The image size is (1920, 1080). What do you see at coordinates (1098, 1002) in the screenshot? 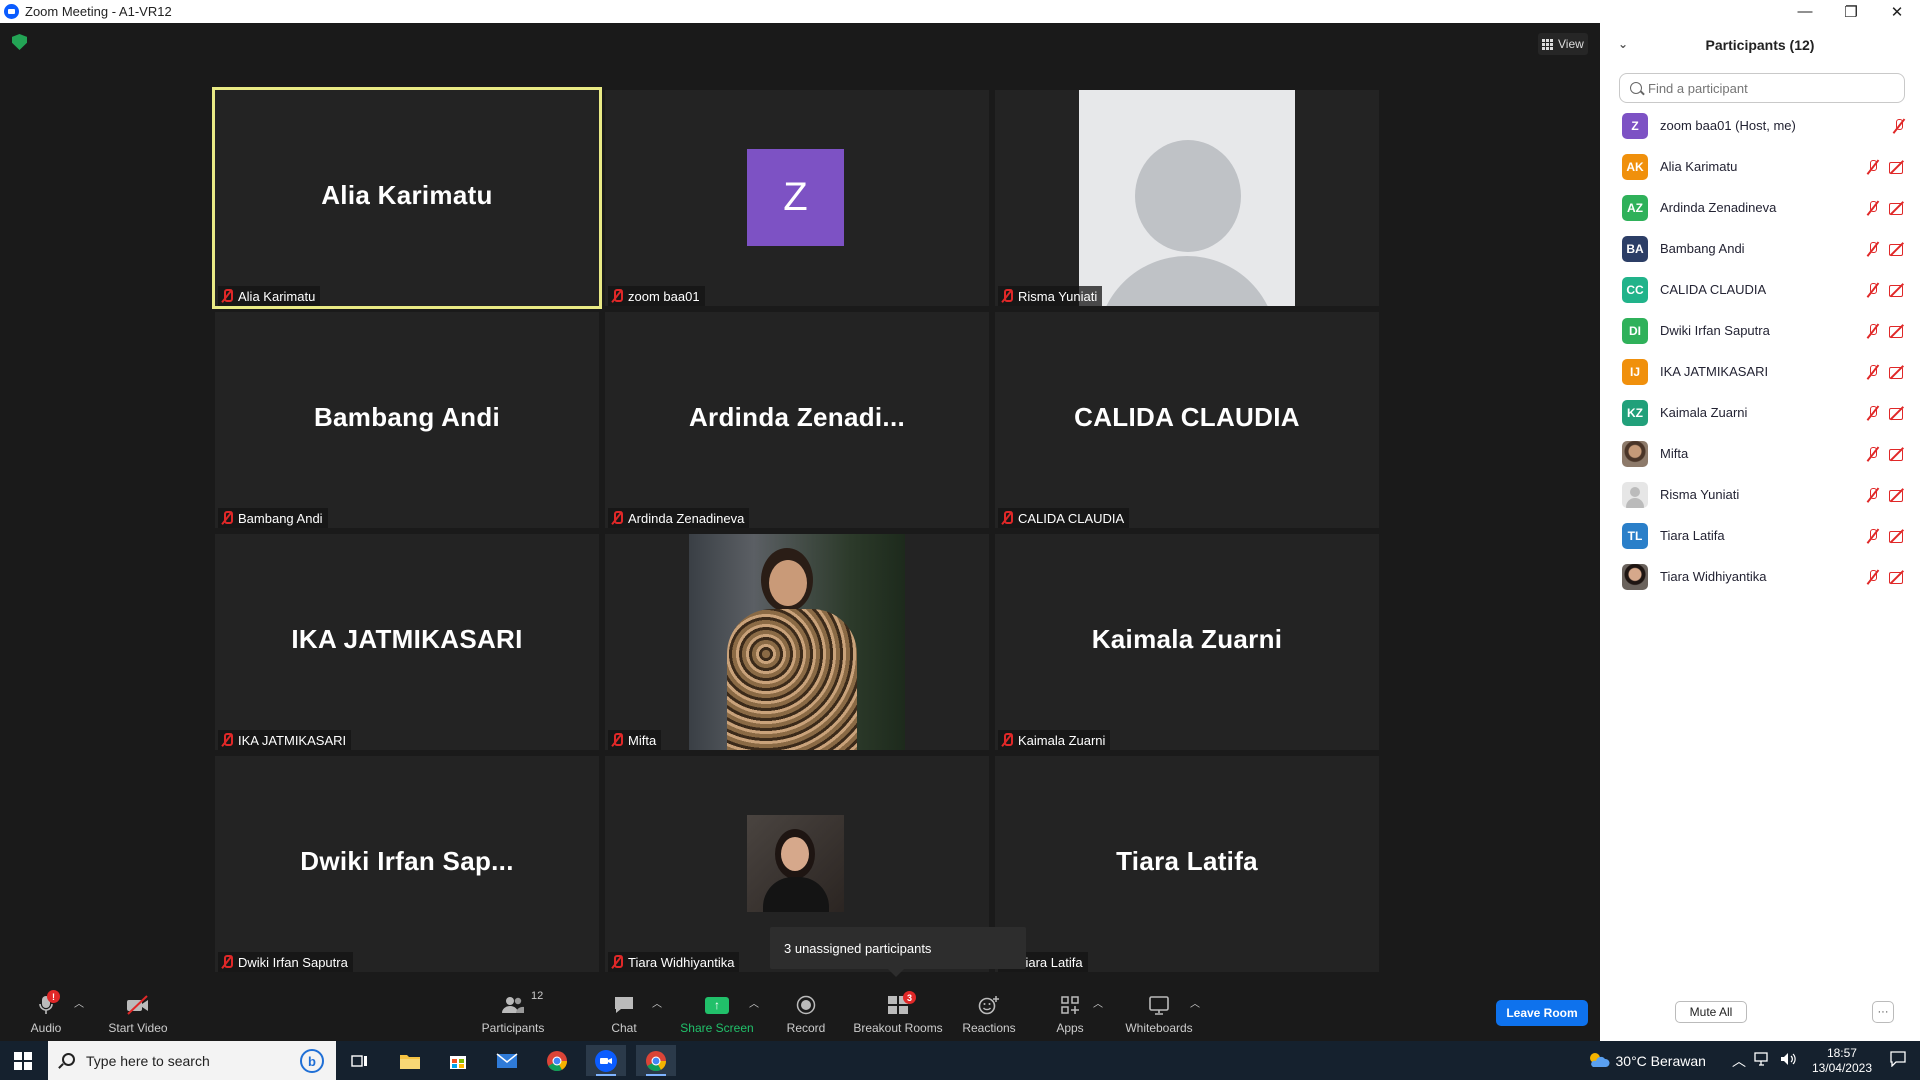
I see `apps-options-caret-icon: ︿` at bounding box center [1098, 1002].